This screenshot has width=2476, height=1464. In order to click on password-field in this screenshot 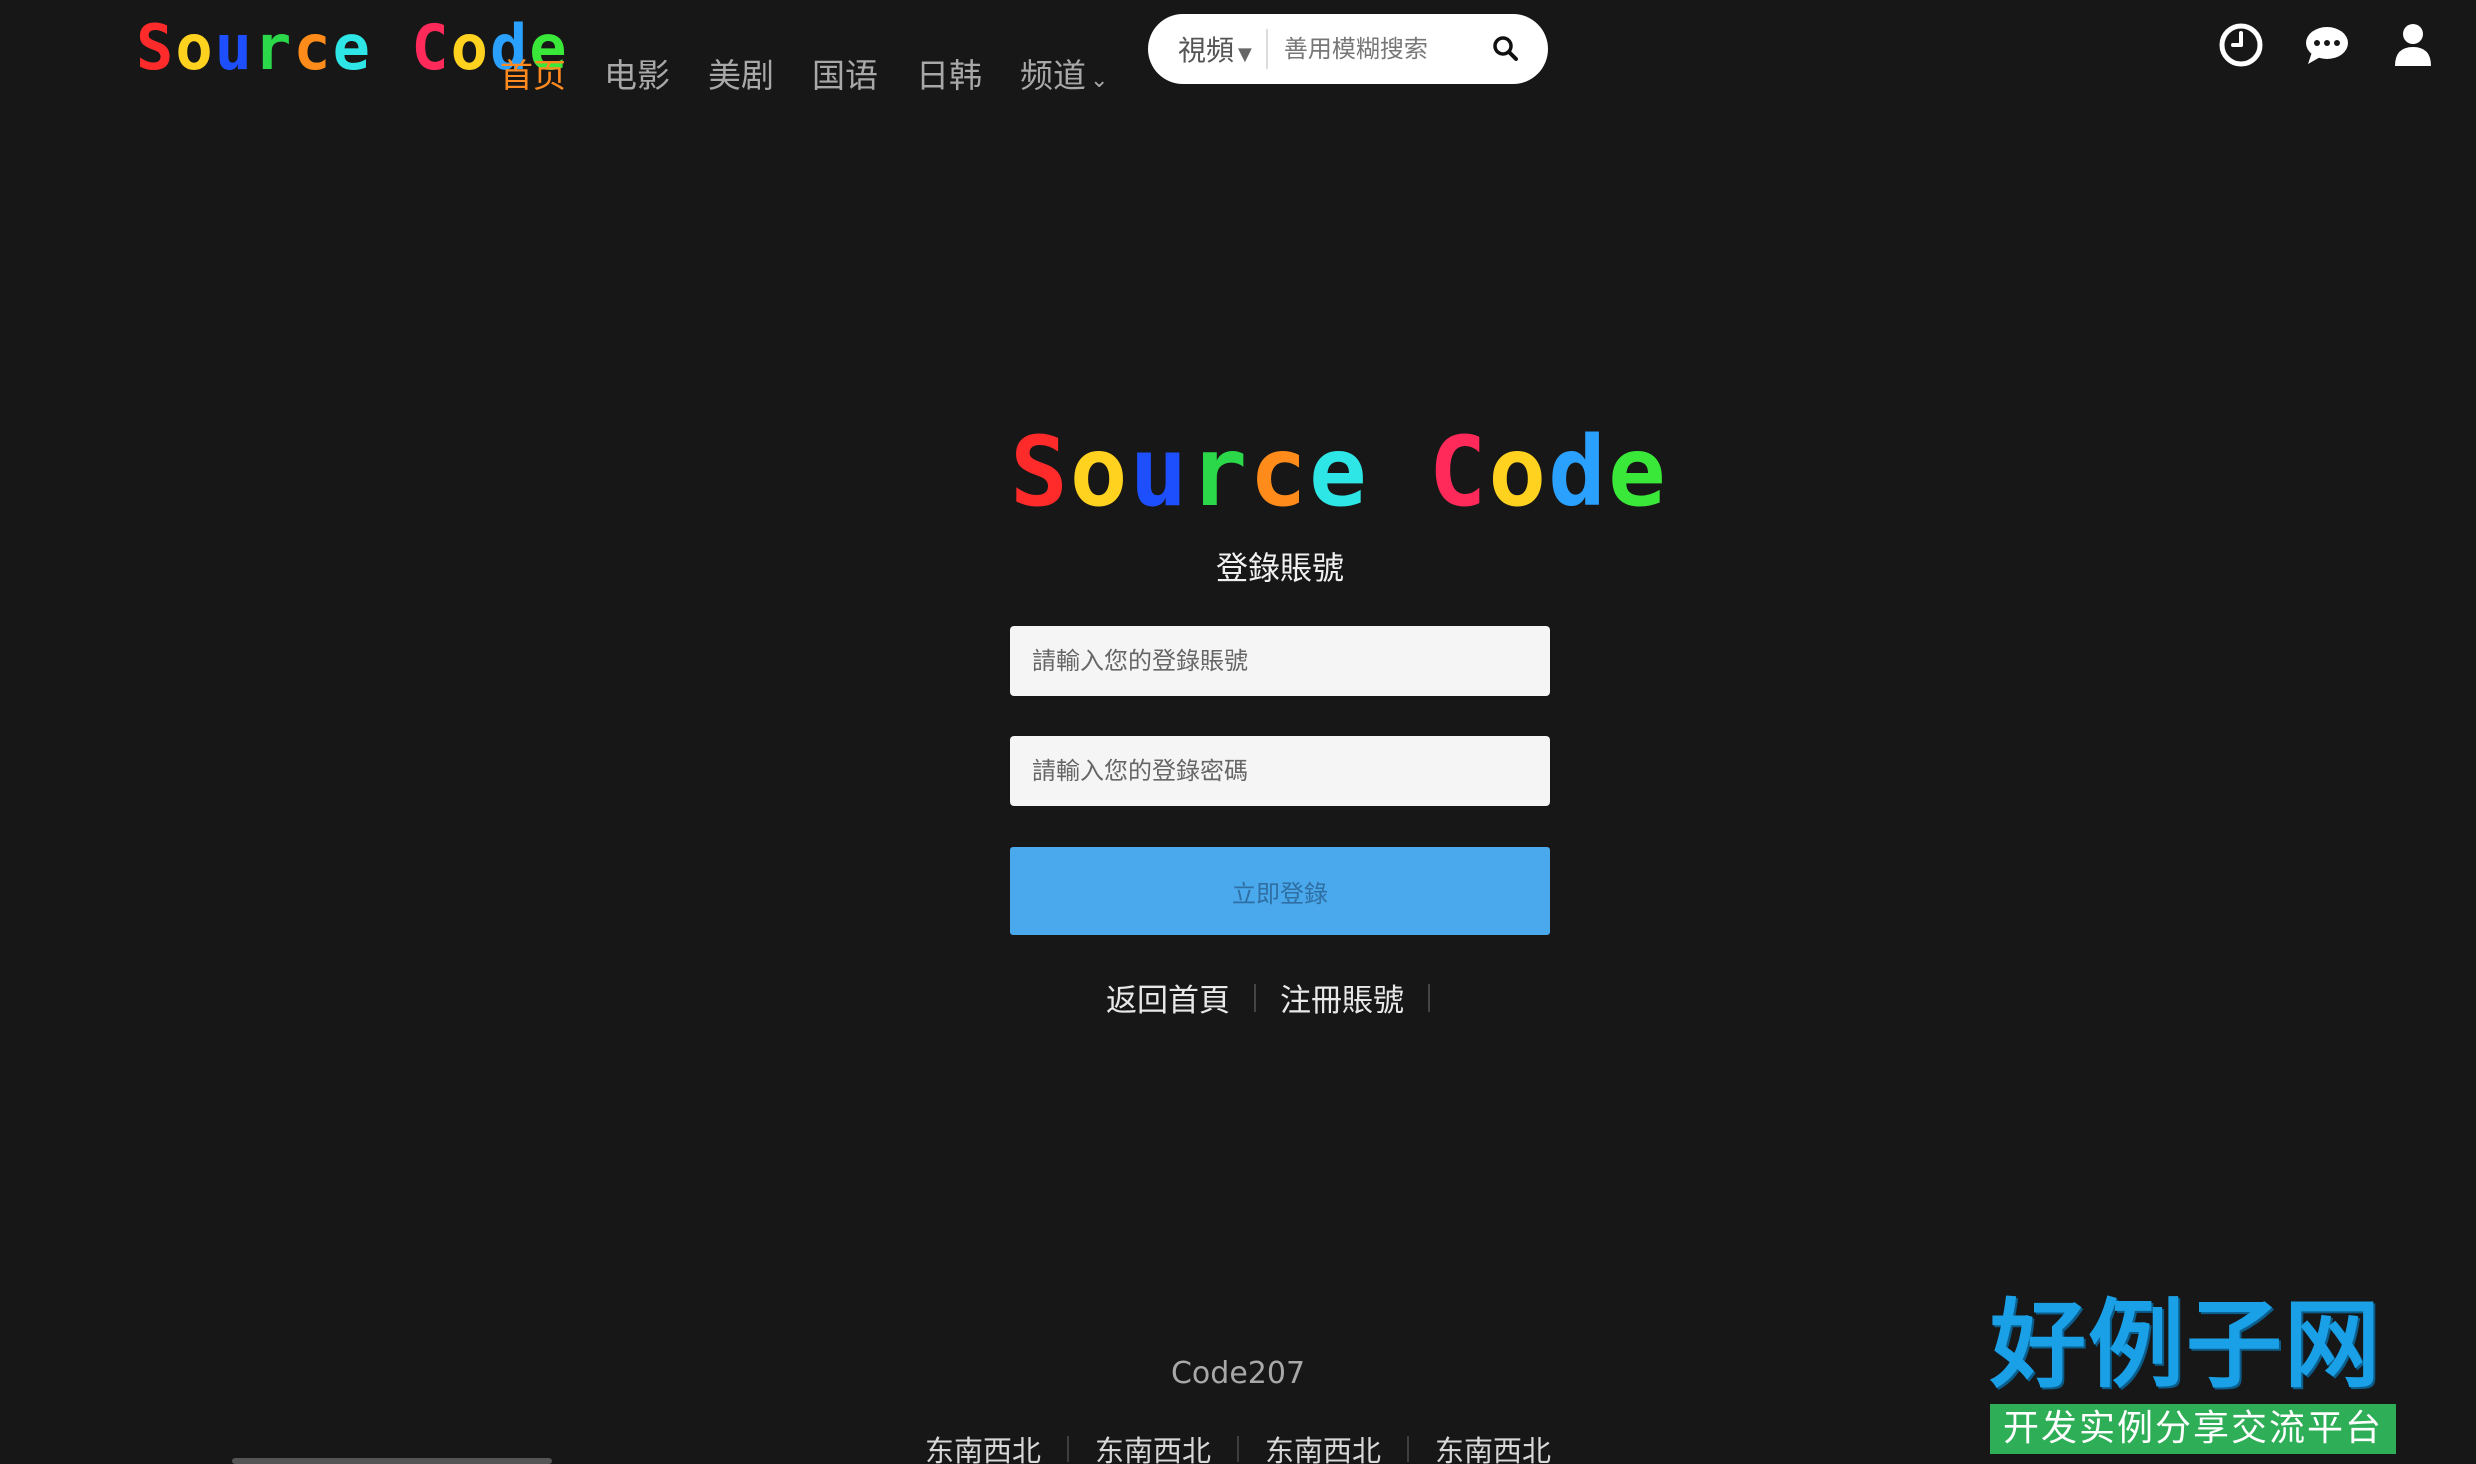, I will do `click(1280, 771)`.